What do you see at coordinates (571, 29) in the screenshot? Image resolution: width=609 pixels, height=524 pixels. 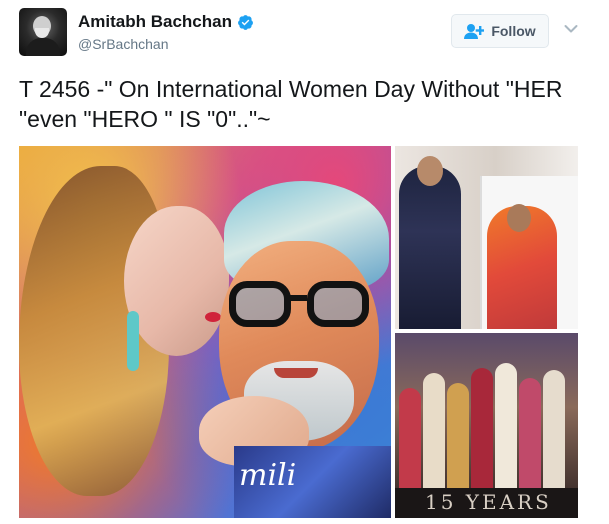 I see `chevron-down-icon` at bounding box center [571, 29].